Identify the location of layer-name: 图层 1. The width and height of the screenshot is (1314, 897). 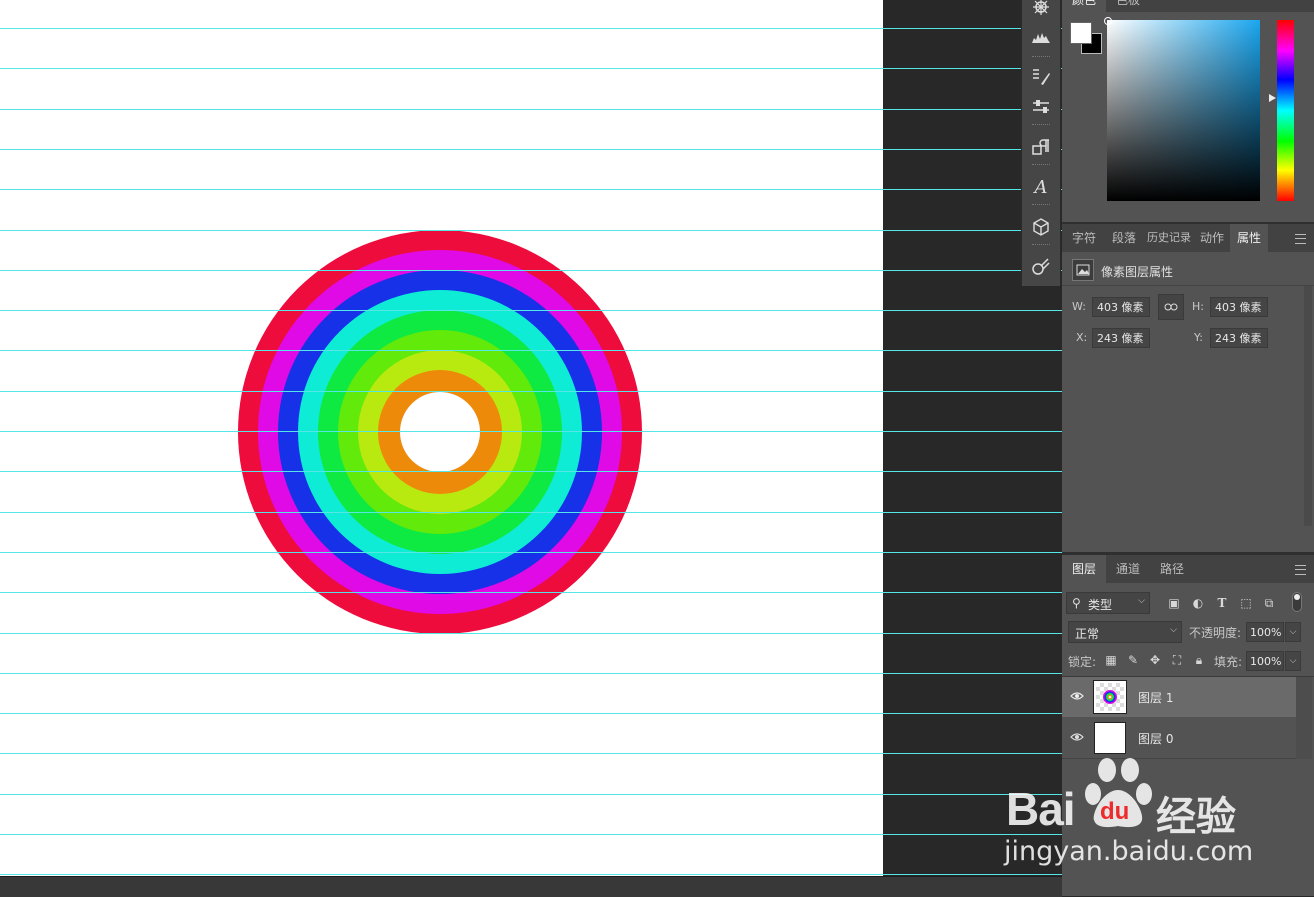
(1155, 697).